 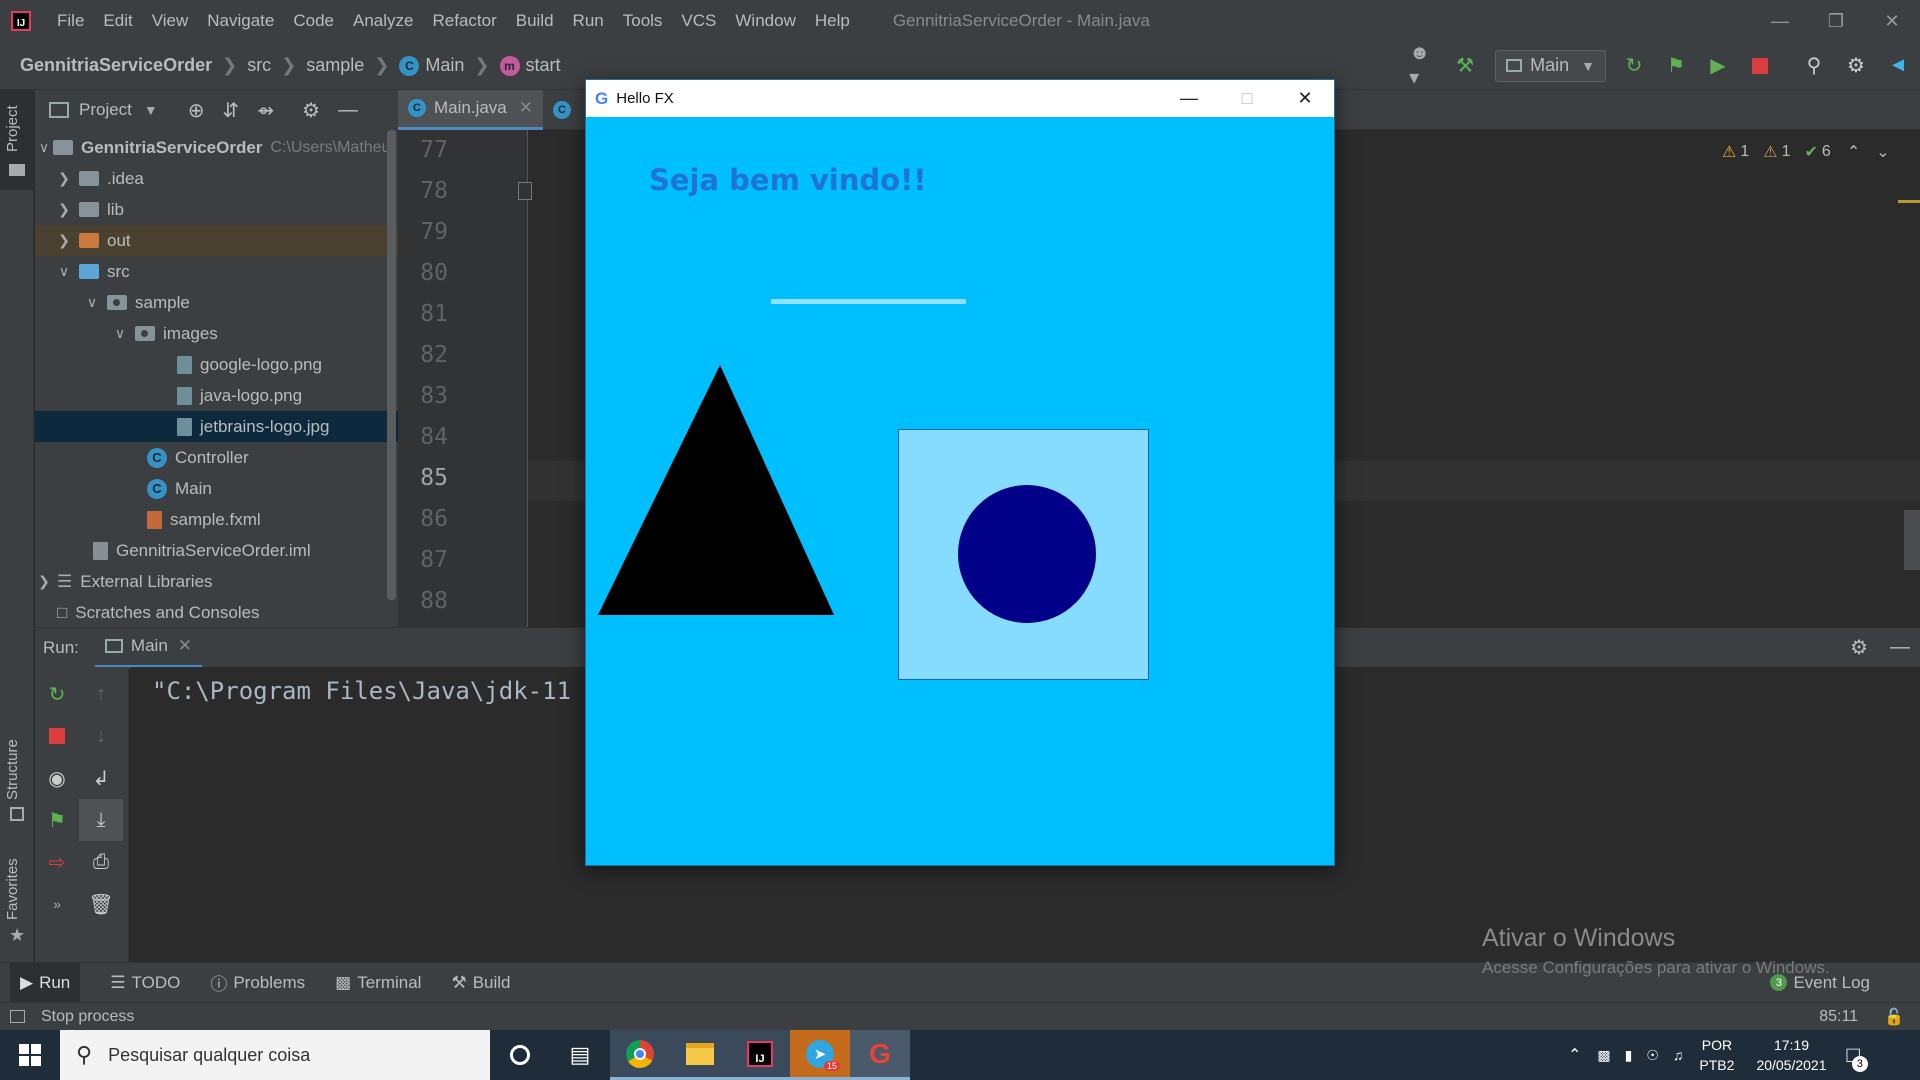 What do you see at coordinates (257, 982) in the screenshot?
I see `tool-tab-problems: ⓘ Problems` at bounding box center [257, 982].